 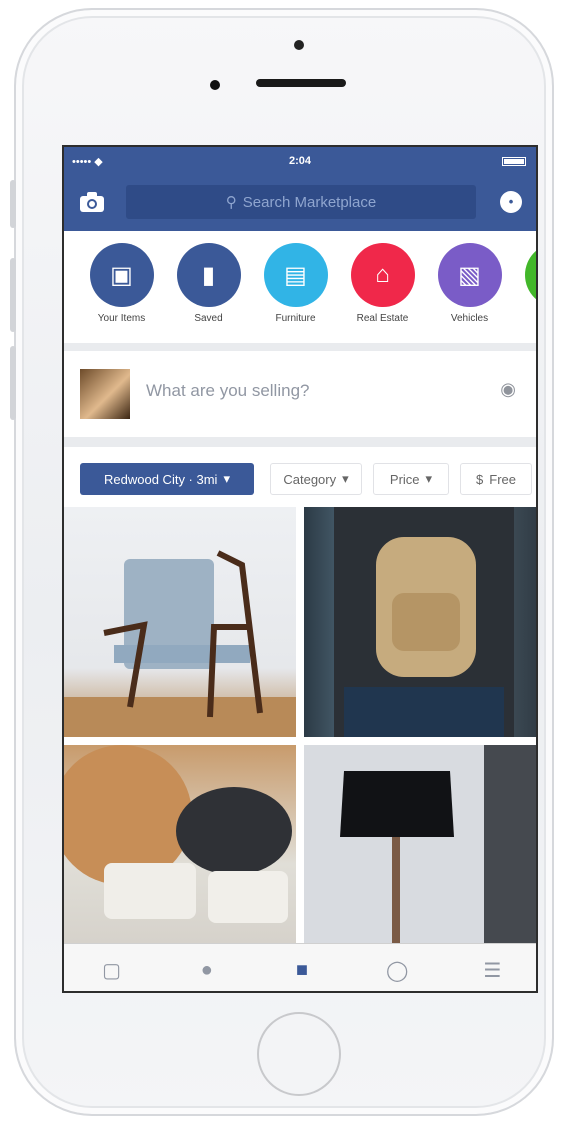 What do you see at coordinates (424, 622) in the screenshot?
I see `backpack-image` at bounding box center [424, 622].